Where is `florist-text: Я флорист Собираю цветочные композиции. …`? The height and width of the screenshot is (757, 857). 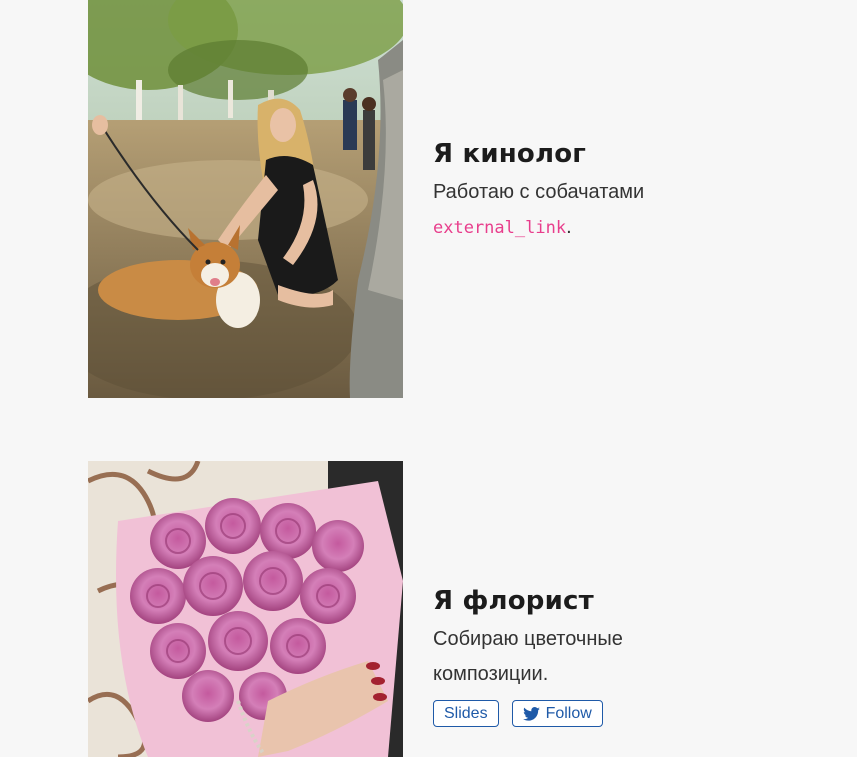
florist-text: Я флорист Собираю цветочные композиции. … is located at coordinates (598, 656).